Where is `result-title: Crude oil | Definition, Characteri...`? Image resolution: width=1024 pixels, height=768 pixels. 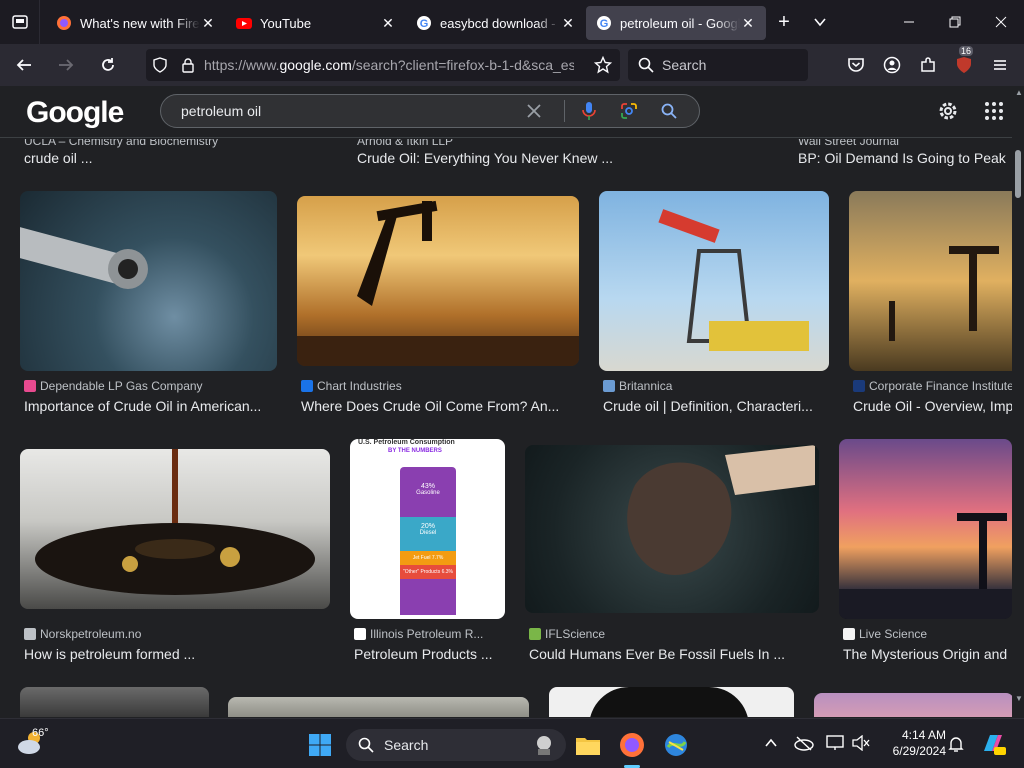 result-title: Crude oil | Definition, Characteri... is located at coordinates (716, 406).